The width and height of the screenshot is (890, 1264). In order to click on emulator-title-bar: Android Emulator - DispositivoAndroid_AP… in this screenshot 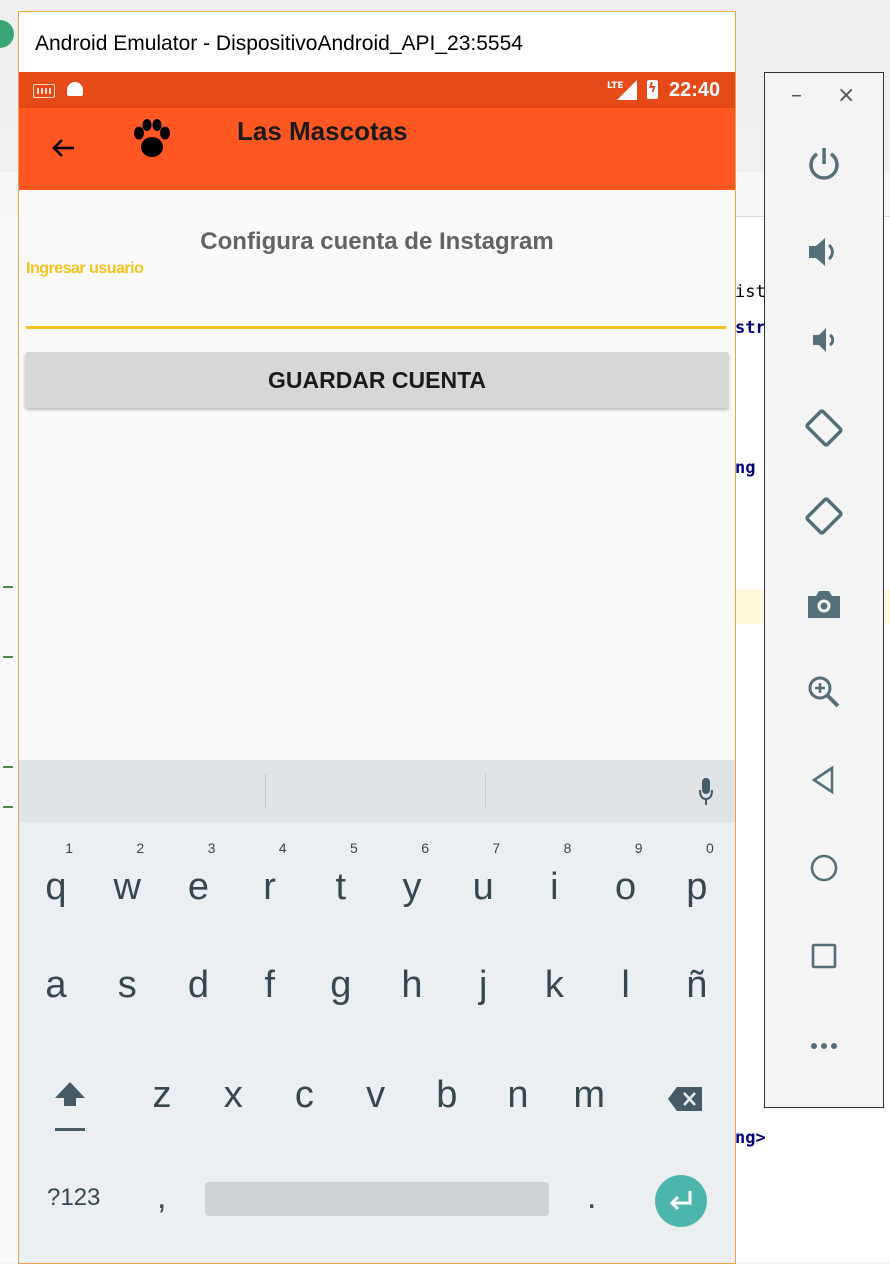, I will do `click(377, 42)`.